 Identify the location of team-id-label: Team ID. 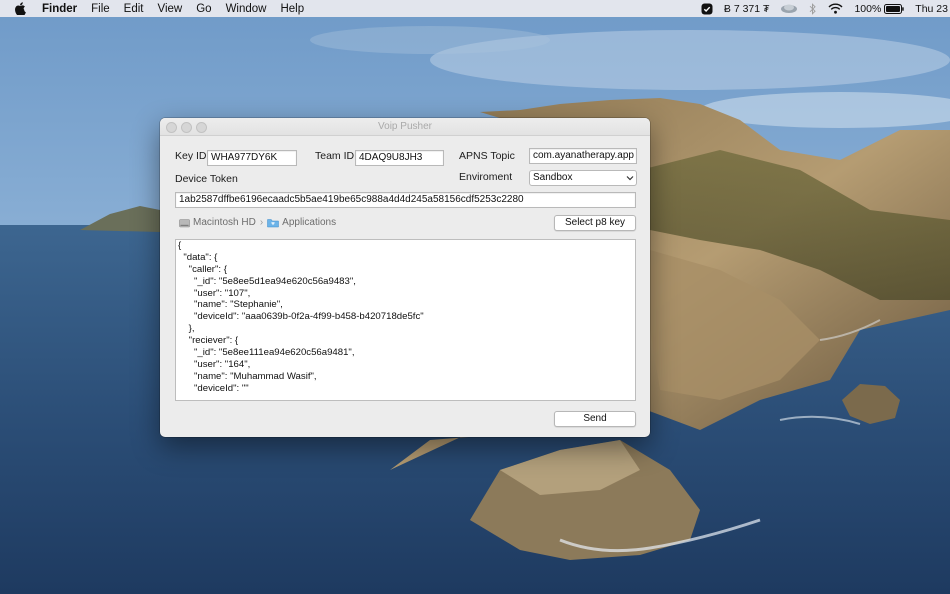
(335, 156).